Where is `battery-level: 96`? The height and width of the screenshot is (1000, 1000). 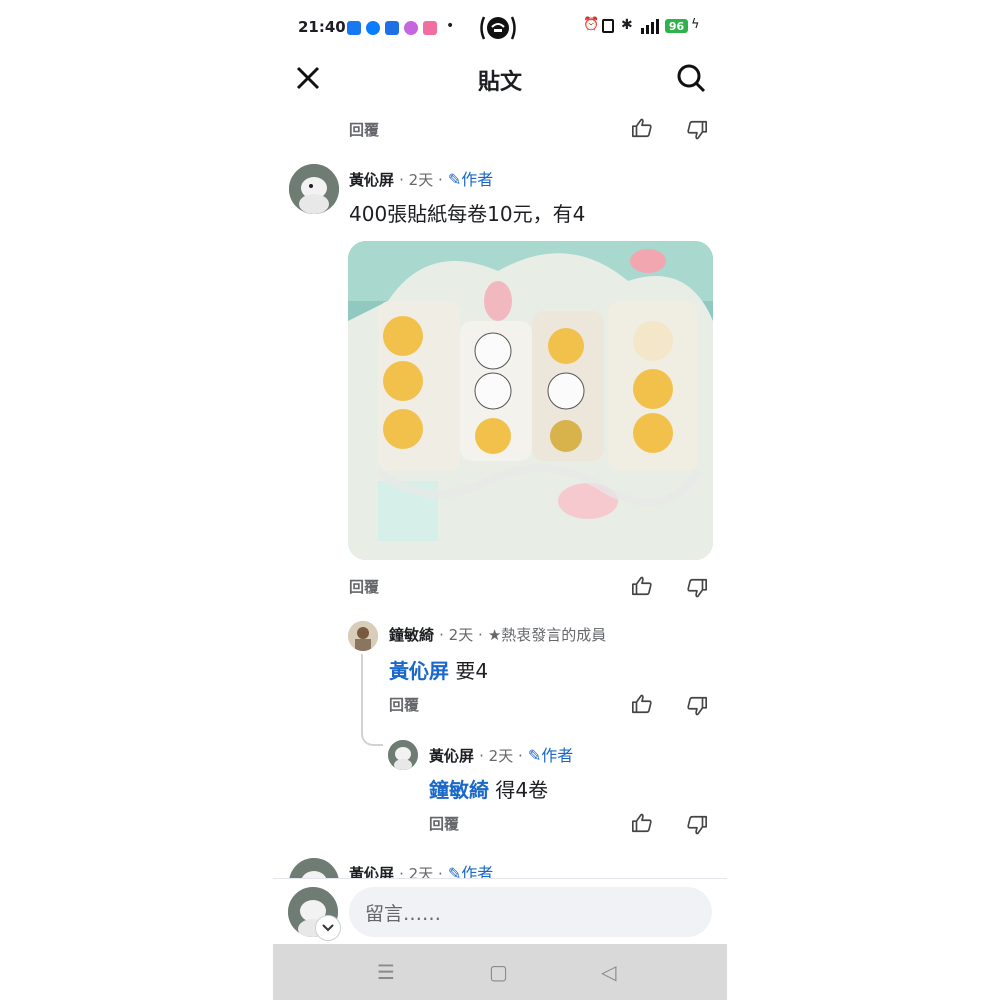 battery-level: 96 is located at coordinates (676, 26).